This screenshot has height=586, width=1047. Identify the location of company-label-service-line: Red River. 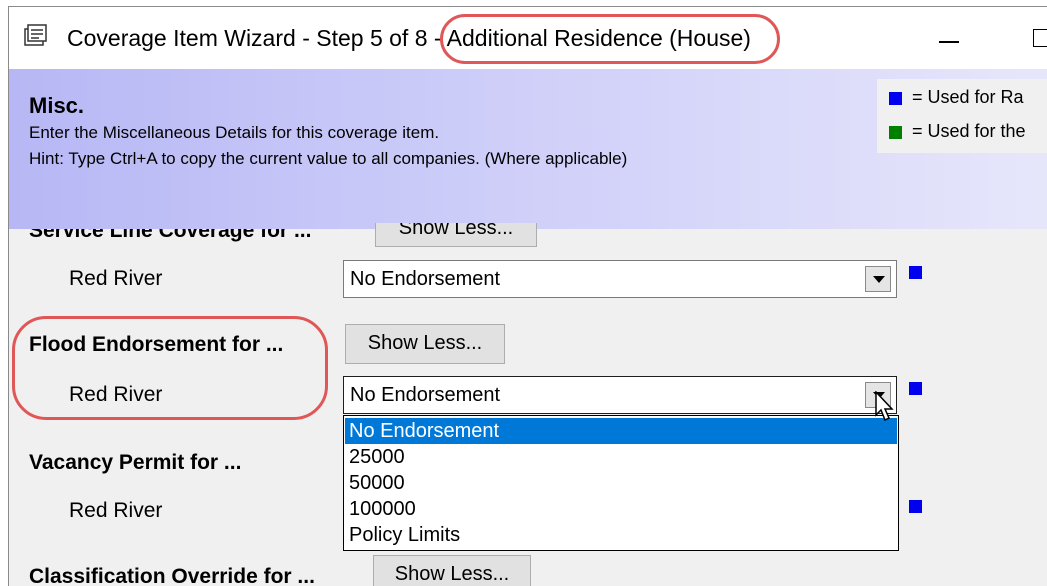
(116, 278).